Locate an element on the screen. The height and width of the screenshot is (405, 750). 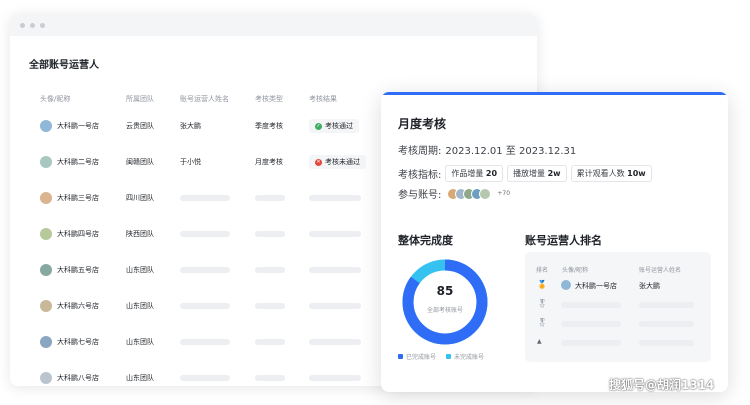
team-name: 四川团队 is located at coordinates (140, 198).